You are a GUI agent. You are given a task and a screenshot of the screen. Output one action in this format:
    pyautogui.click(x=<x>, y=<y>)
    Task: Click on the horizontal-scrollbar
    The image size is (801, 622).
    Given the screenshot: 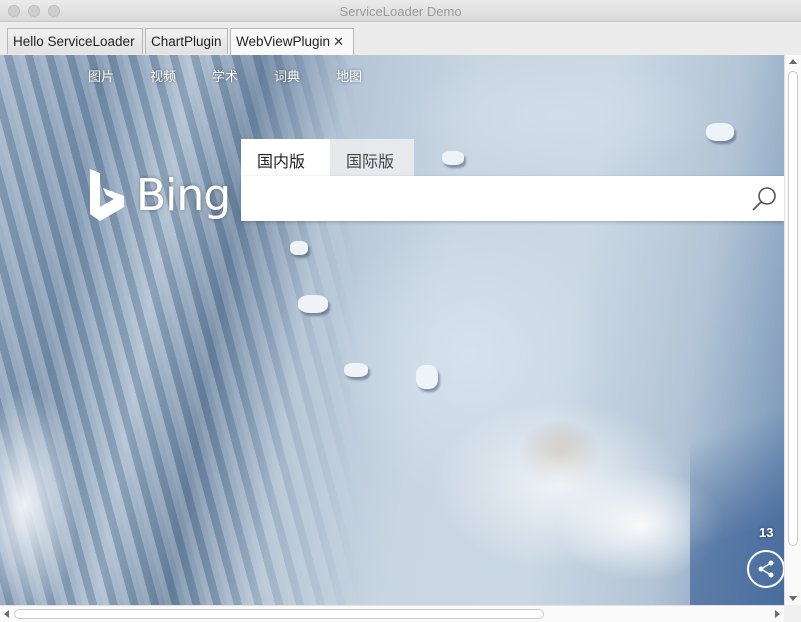 What is the action you would take?
    pyautogui.click(x=392, y=613)
    